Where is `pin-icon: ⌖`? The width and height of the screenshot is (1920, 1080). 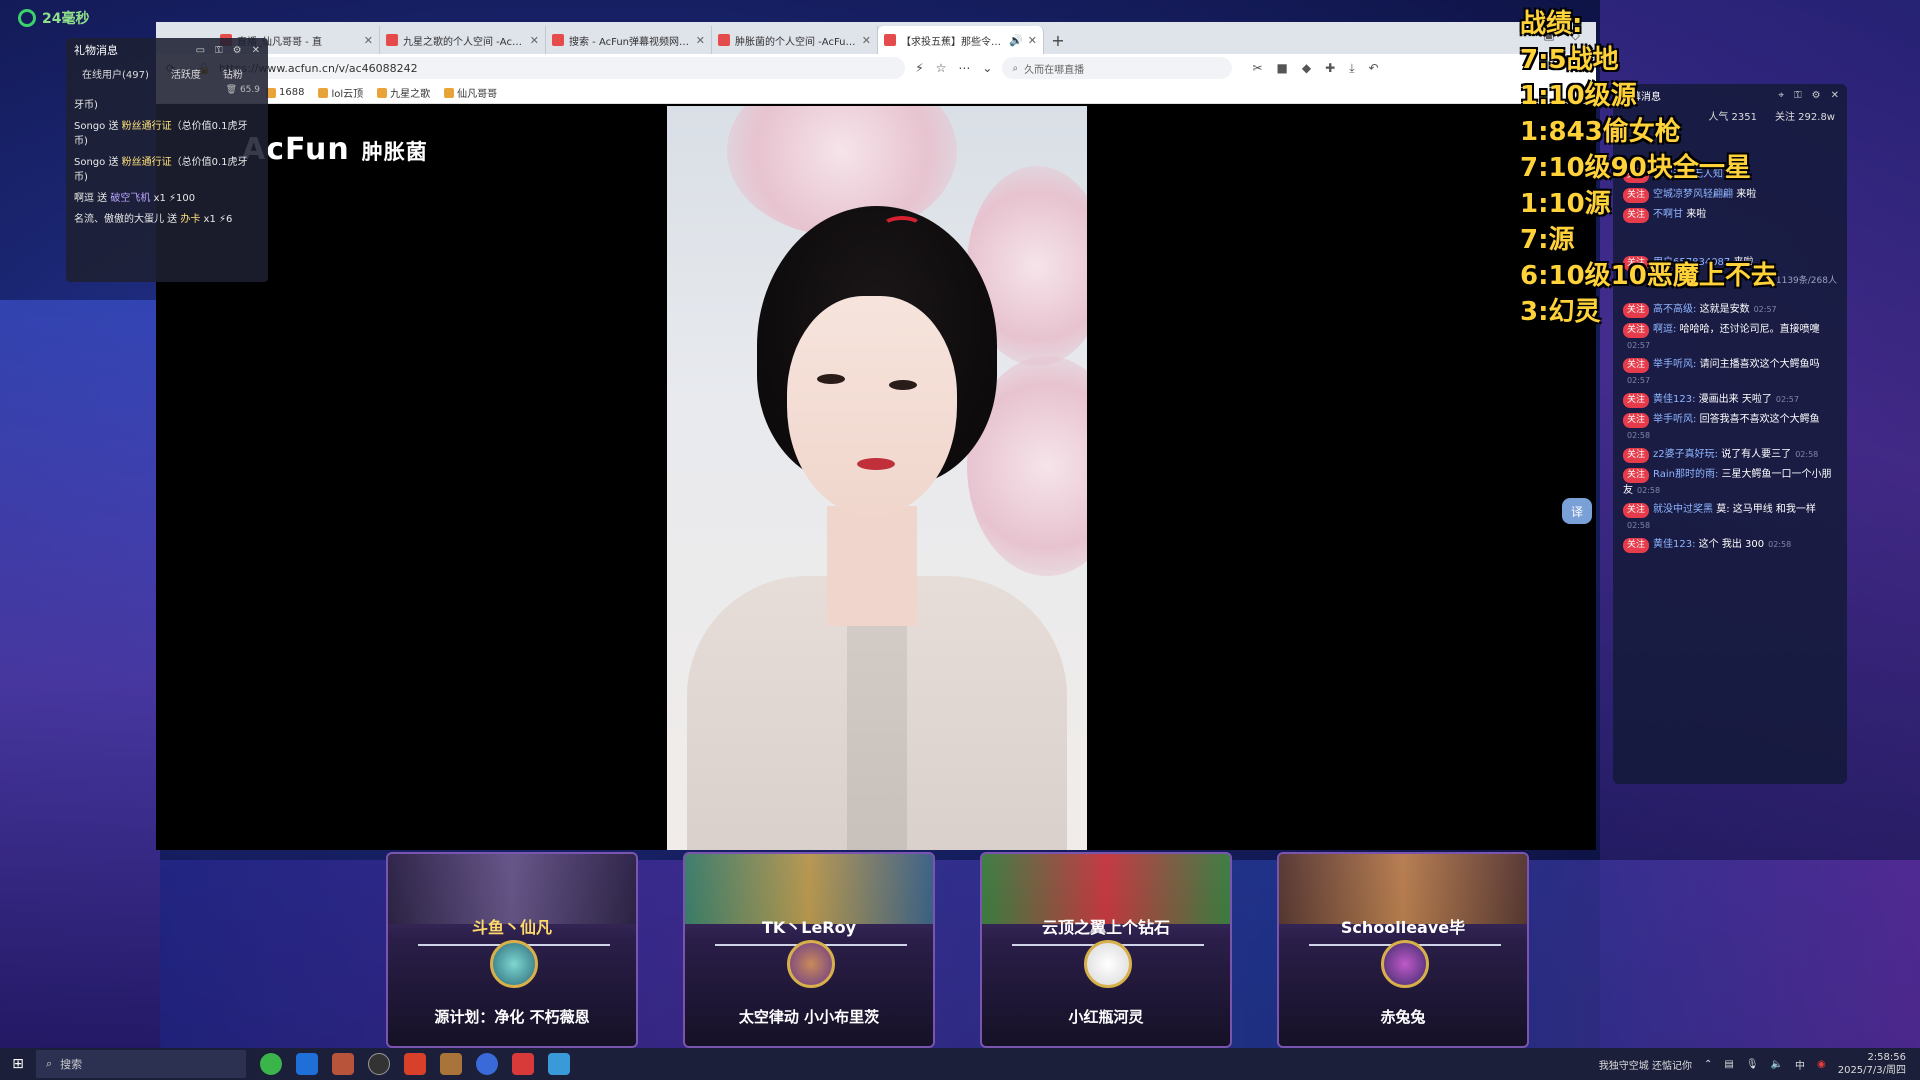 pin-icon: ⌖ is located at coordinates (1781, 95).